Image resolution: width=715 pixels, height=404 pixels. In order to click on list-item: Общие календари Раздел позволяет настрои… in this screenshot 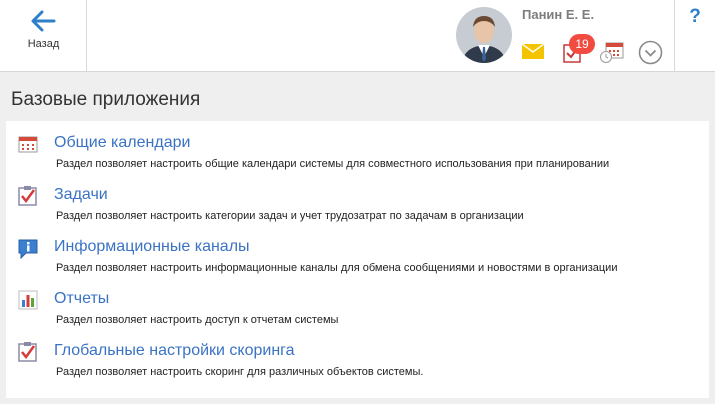, I will do `click(357, 147)`.